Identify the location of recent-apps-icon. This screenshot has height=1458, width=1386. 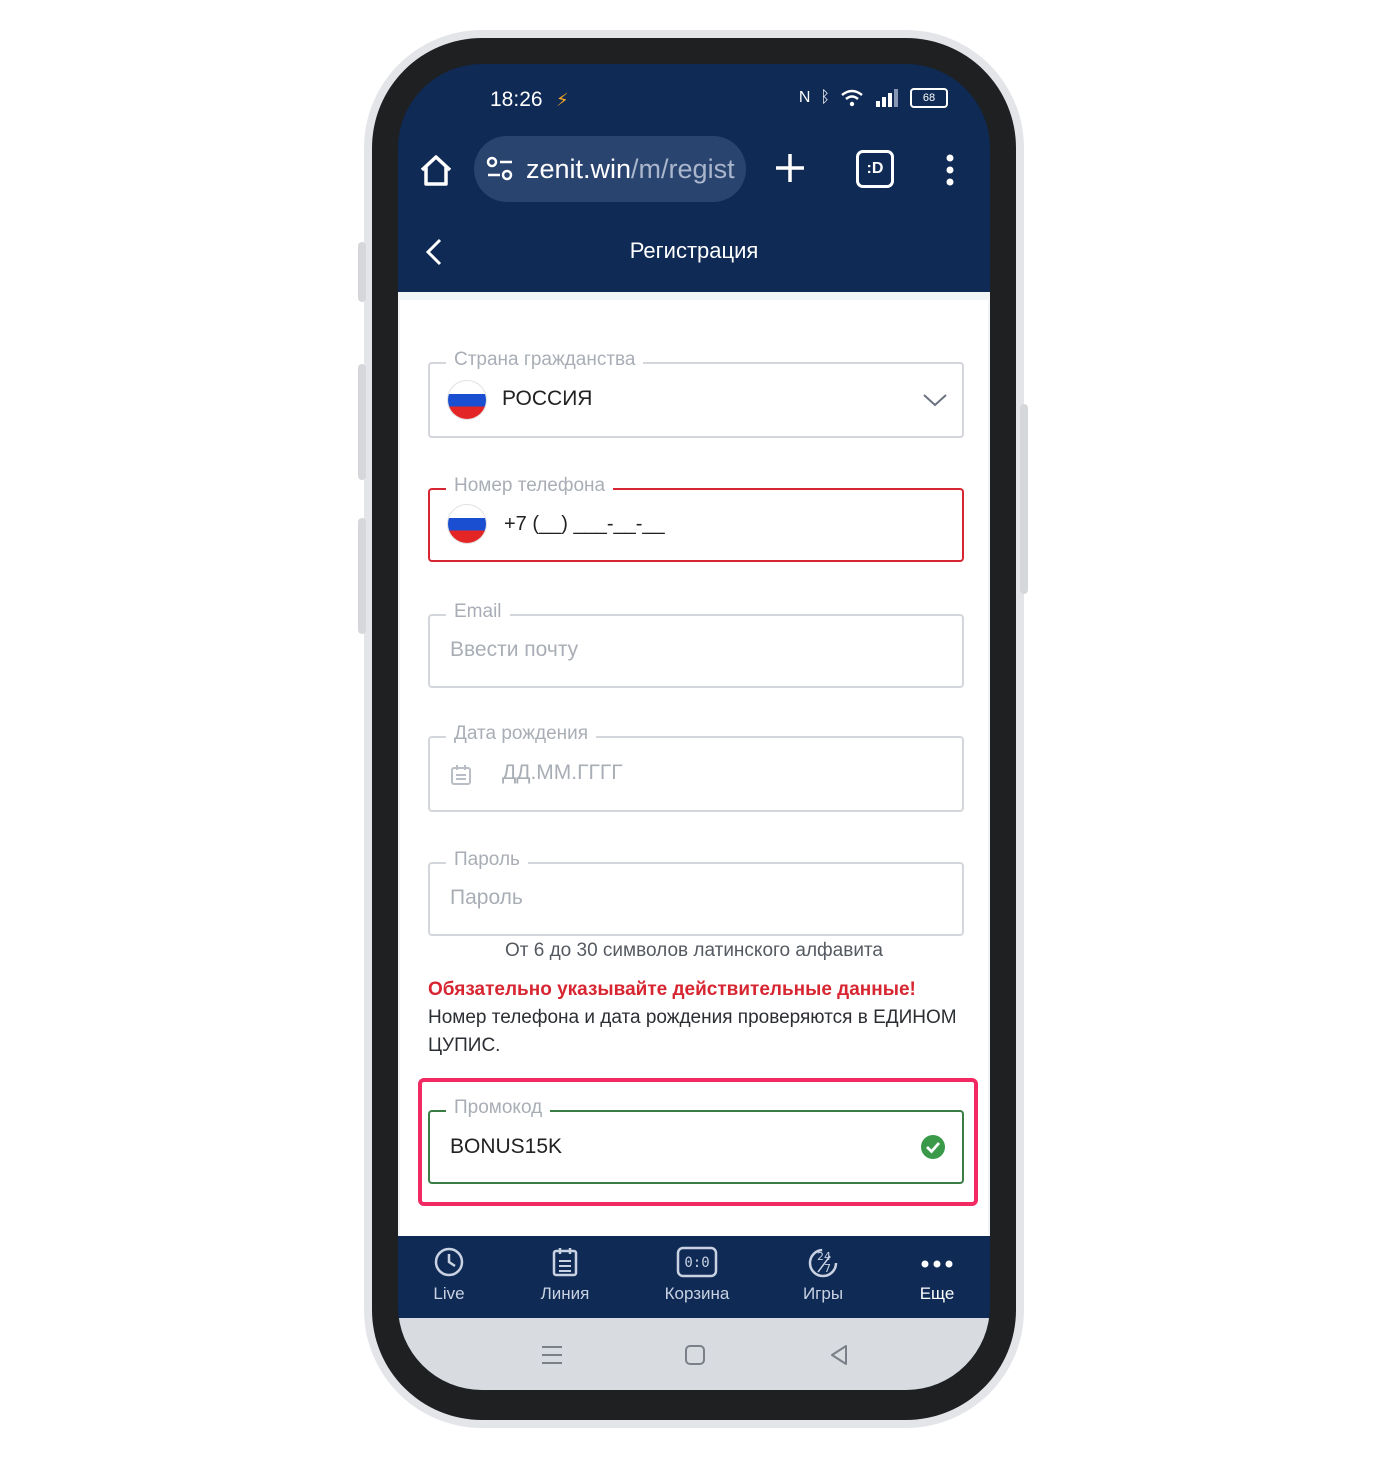
(552, 1355).